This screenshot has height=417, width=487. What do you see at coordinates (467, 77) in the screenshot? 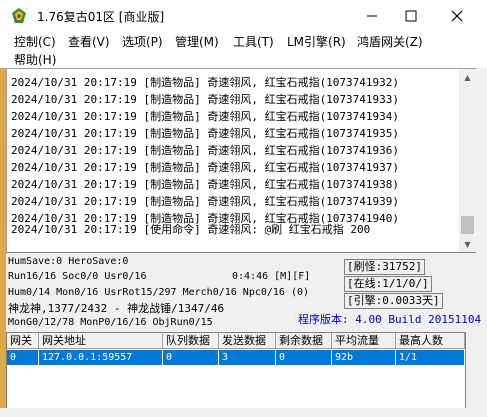
I see `scroll-up-arrow-icon: ▲` at bounding box center [467, 77].